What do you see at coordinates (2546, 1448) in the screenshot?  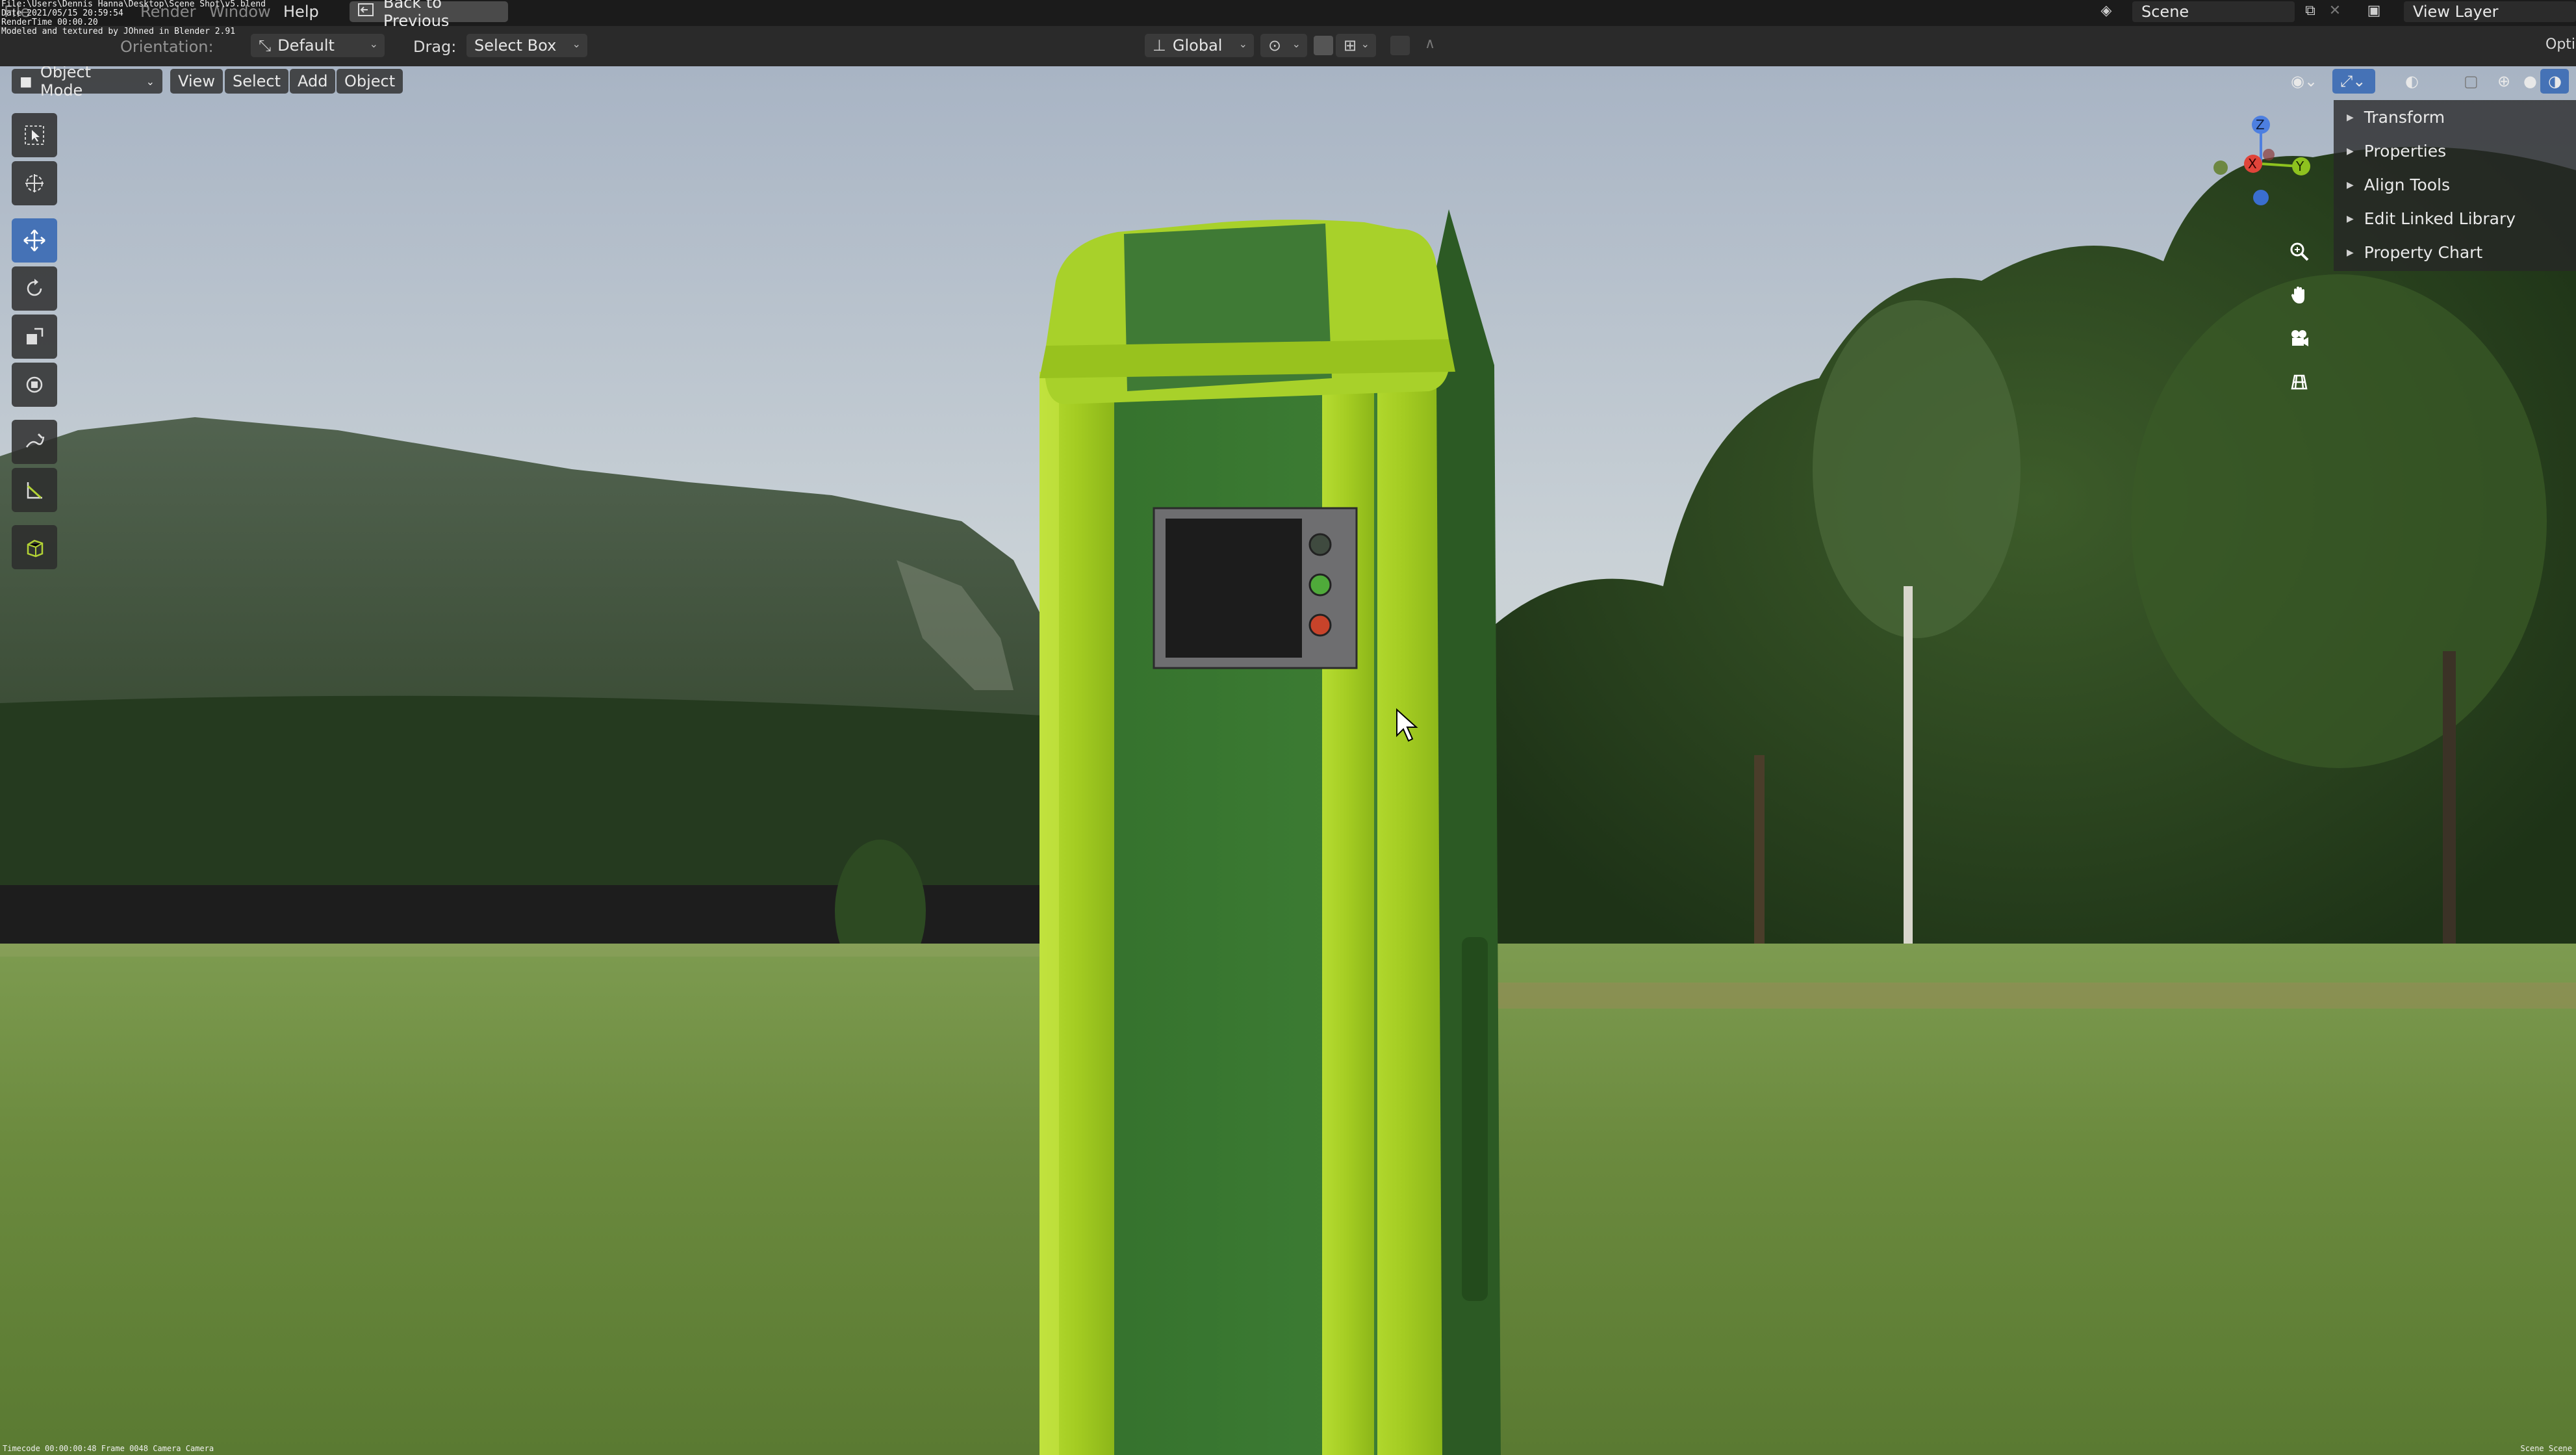 I see `scene-stamp-text: Scene Scene` at bounding box center [2546, 1448].